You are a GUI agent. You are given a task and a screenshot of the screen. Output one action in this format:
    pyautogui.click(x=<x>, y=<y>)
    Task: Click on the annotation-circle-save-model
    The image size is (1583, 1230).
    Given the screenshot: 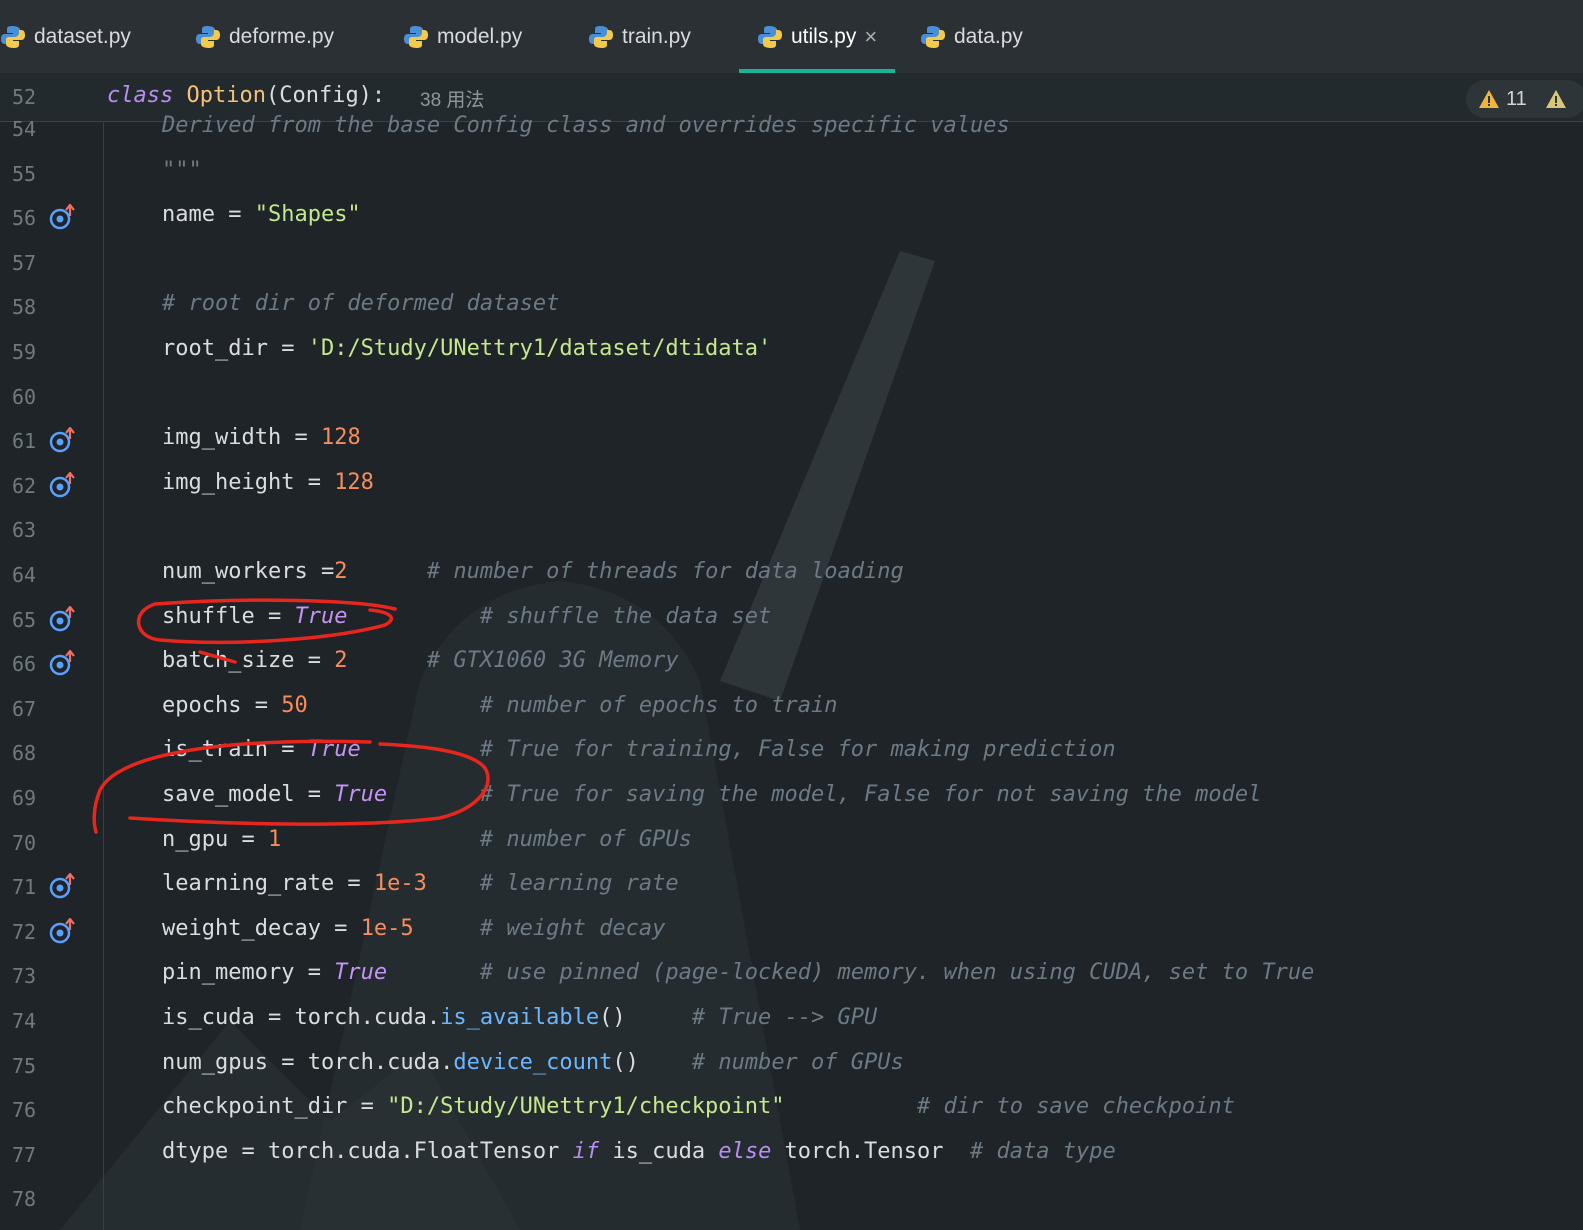 What is the action you would take?
    pyautogui.click(x=291, y=786)
    